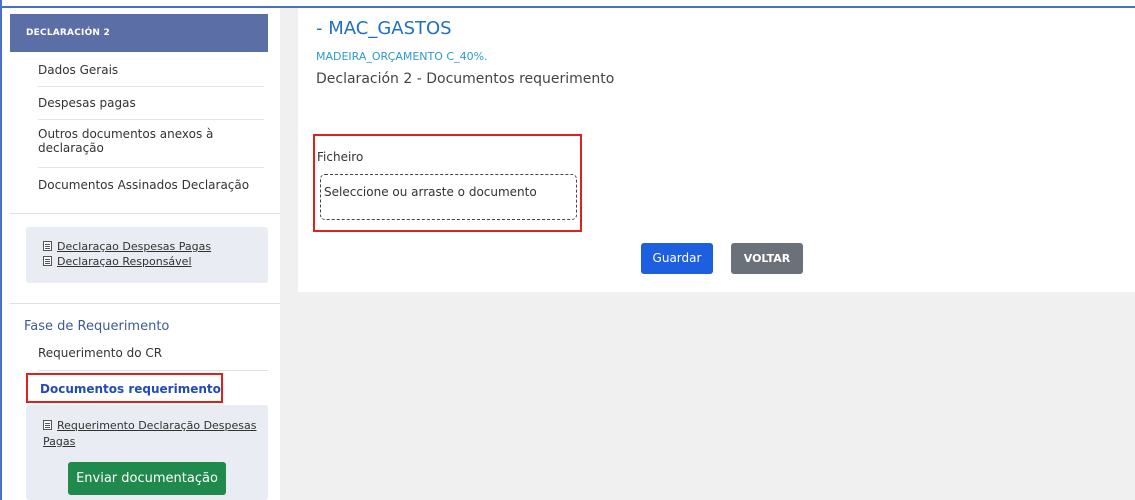 The width and height of the screenshot is (1135, 500). What do you see at coordinates (124, 388) in the screenshot?
I see `sidebar-item-documentos-requerimento: Documentos requerimento` at bounding box center [124, 388].